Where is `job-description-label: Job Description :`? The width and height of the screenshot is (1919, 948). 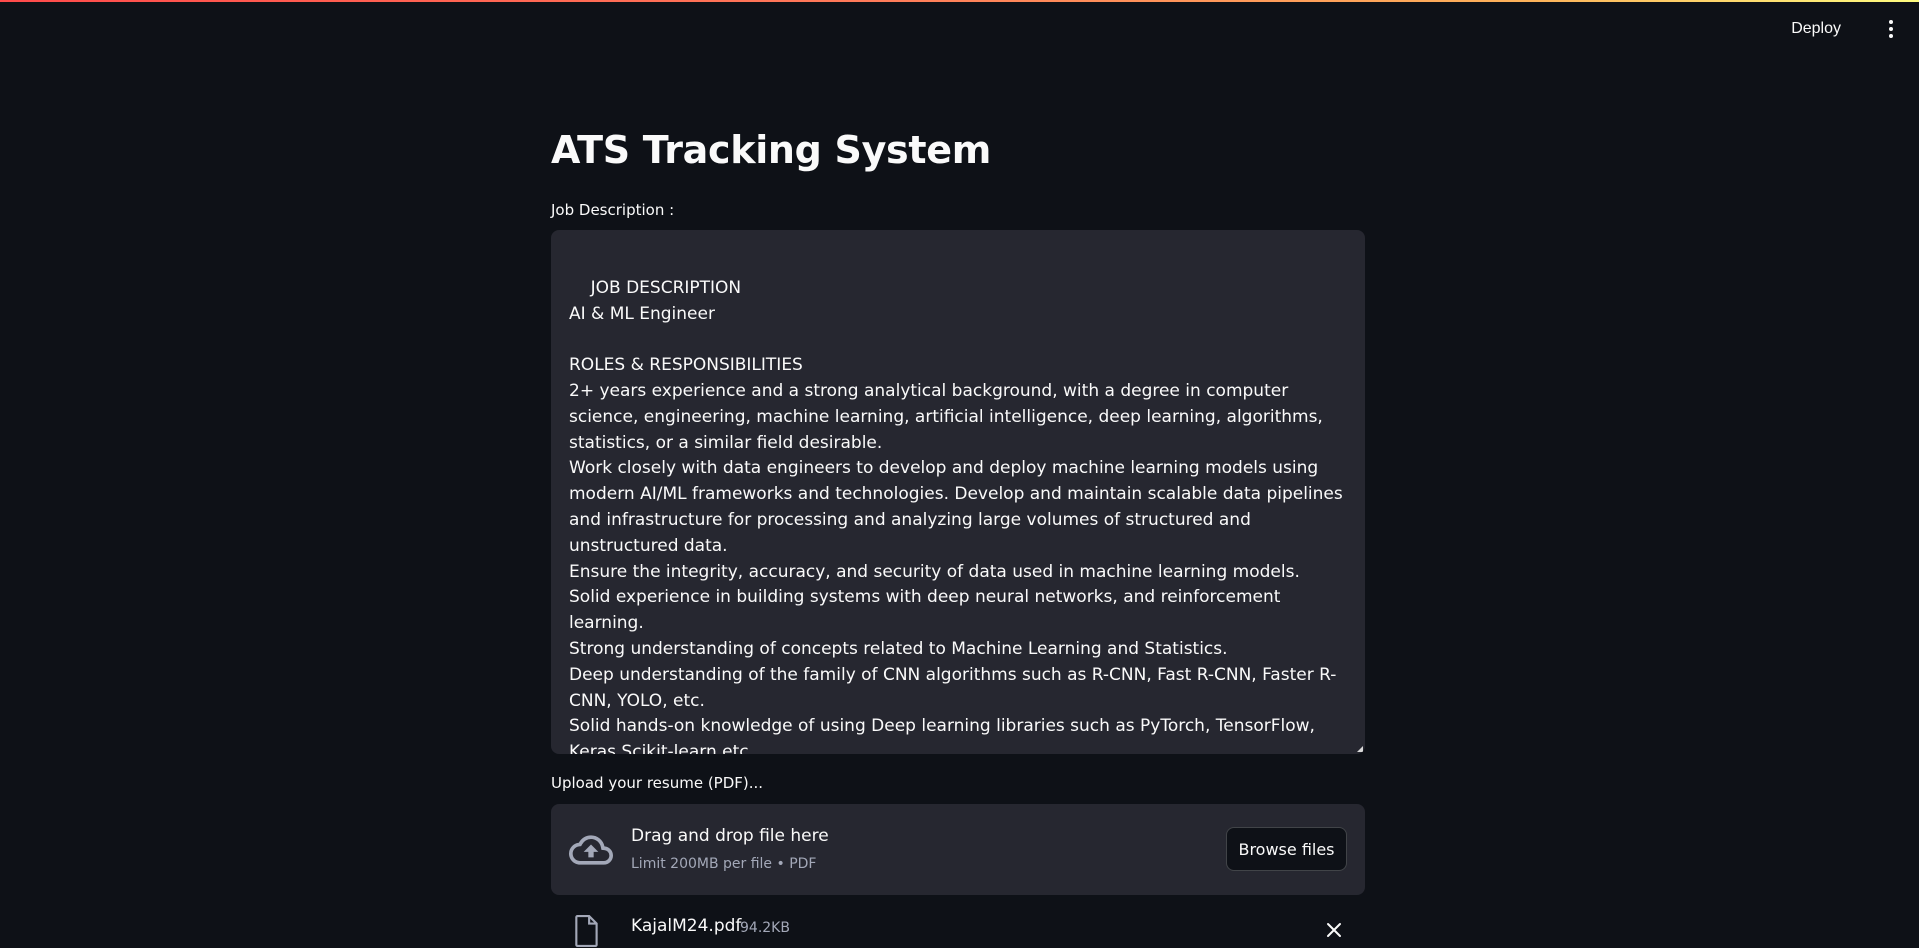 job-description-label: Job Description : is located at coordinates (613, 210).